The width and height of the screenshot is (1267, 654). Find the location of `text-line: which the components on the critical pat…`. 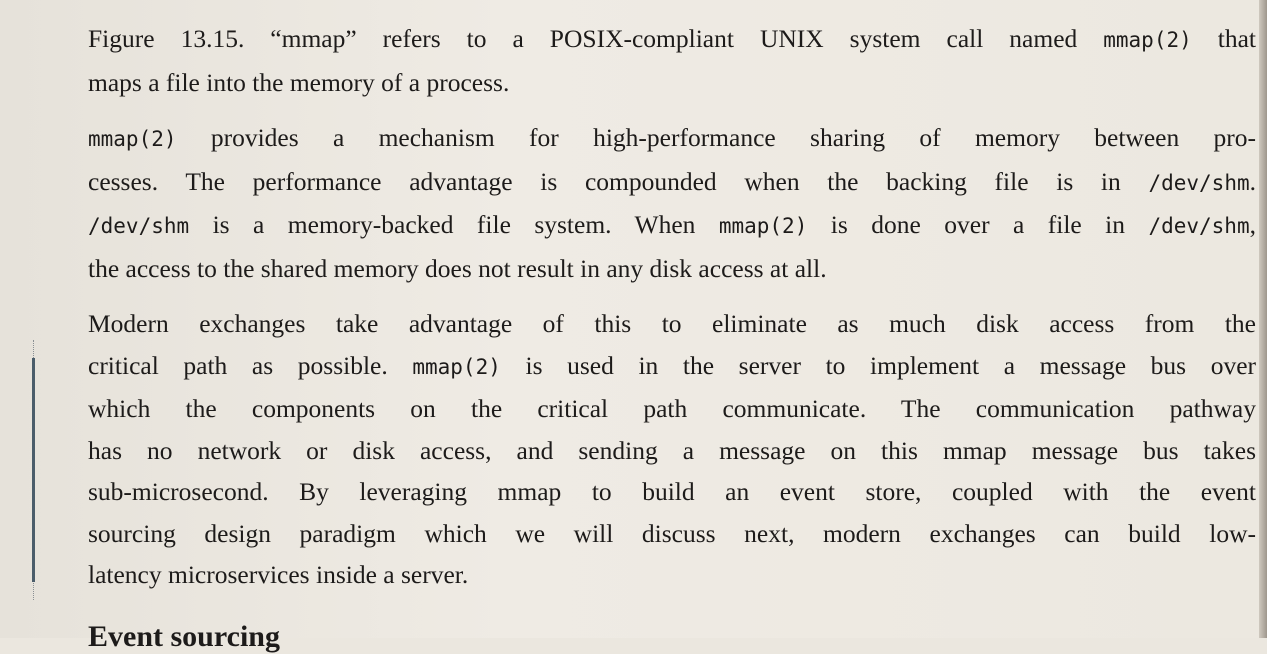

text-line: which the components on the critical pat… is located at coordinates (672, 409).